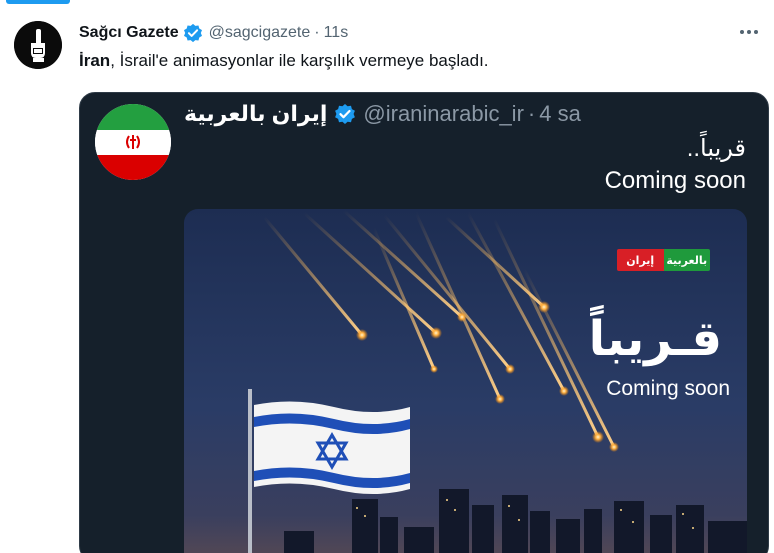 The width and height of the screenshot is (774, 553). I want to click on top-accent-bar, so click(38, 2).